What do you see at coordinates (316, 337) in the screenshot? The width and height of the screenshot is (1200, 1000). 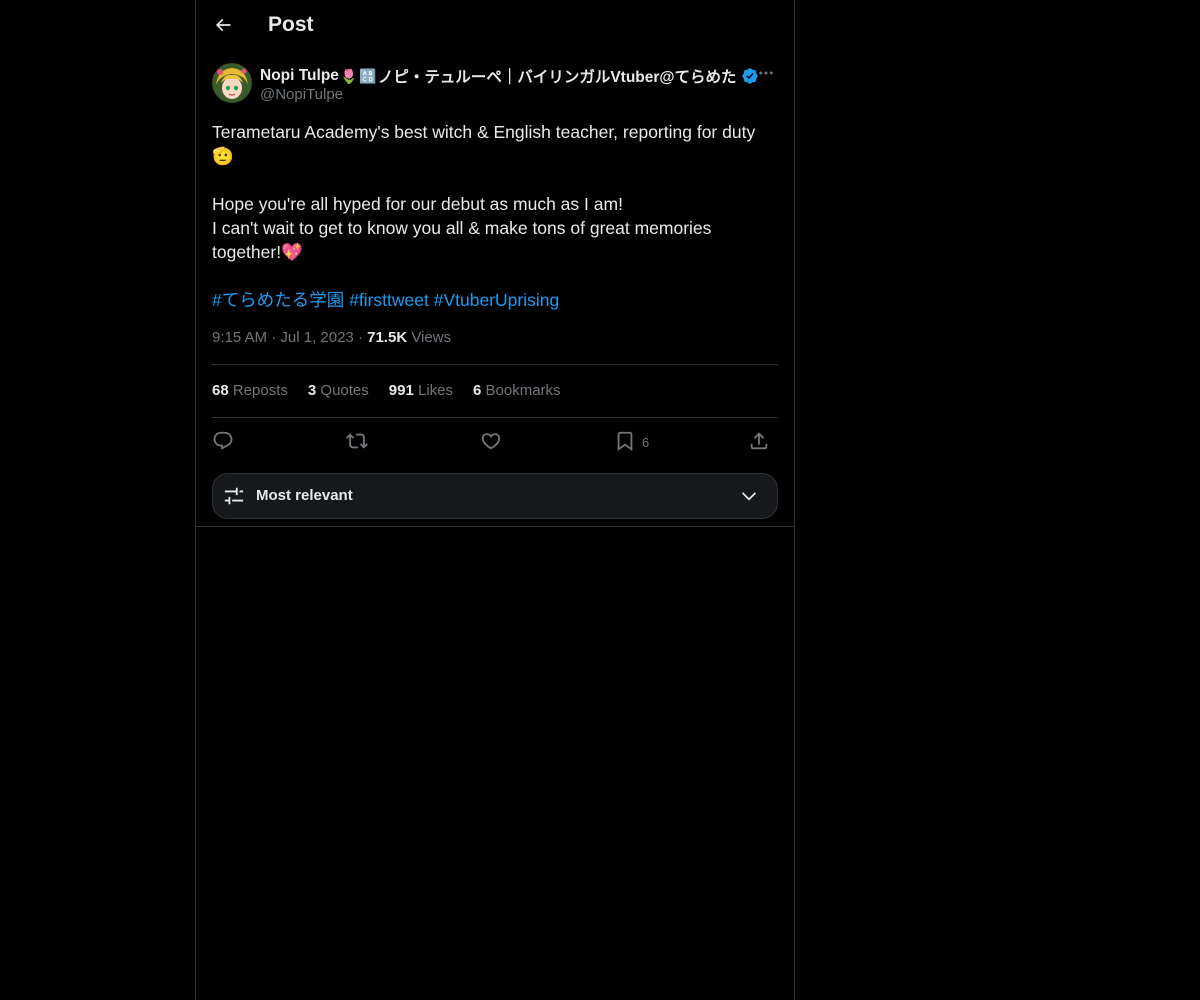 I see `post-date: Jul 1, 2023` at bounding box center [316, 337].